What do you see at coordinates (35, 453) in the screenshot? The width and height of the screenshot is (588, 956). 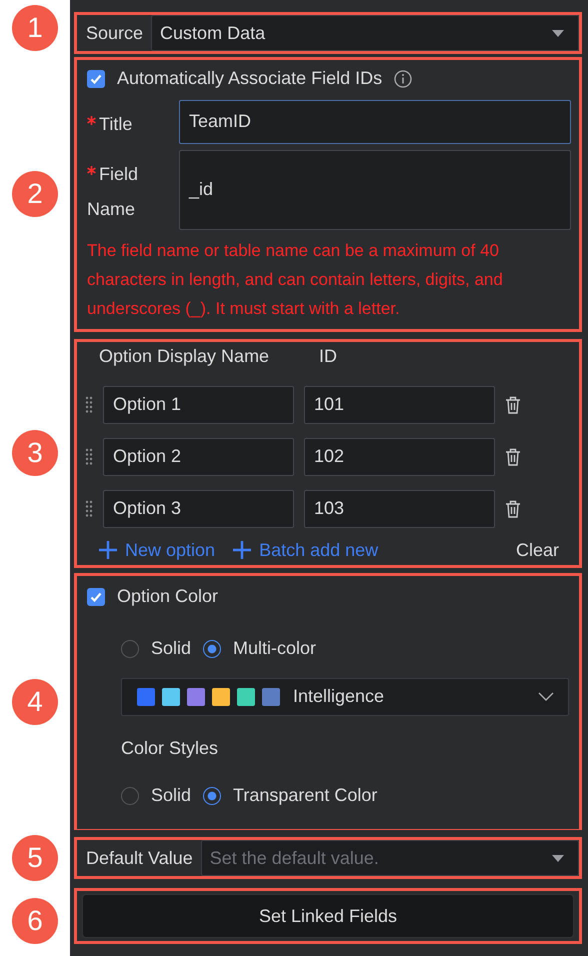 I see `callout-number: 3` at bounding box center [35, 453].